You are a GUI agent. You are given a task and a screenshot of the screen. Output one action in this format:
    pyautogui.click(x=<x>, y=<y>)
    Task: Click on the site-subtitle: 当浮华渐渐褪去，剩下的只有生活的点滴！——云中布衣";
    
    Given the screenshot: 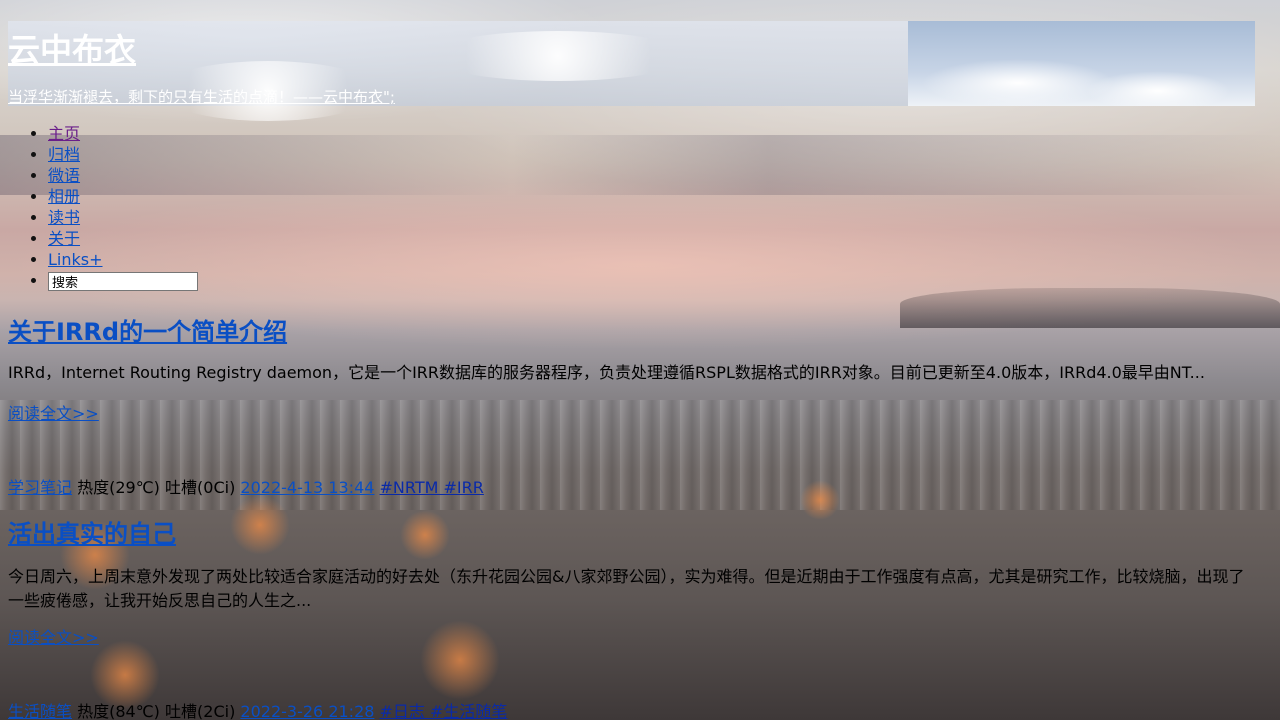 What is the action you would take?
    pyautogui.click(x=201, y=96)
    